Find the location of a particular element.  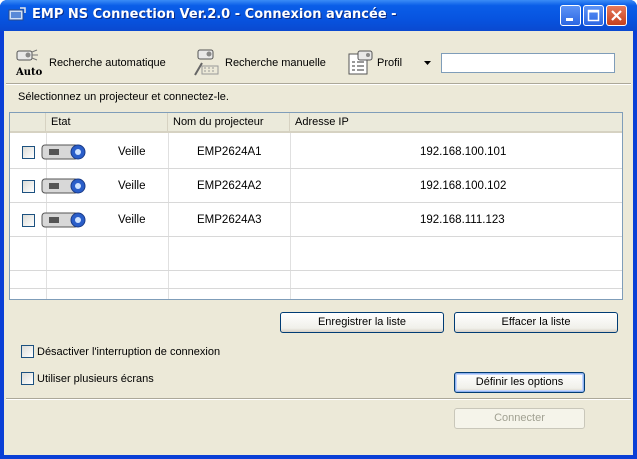

column-header-name: Nom du projecteur is located at coordinates (229, 122).